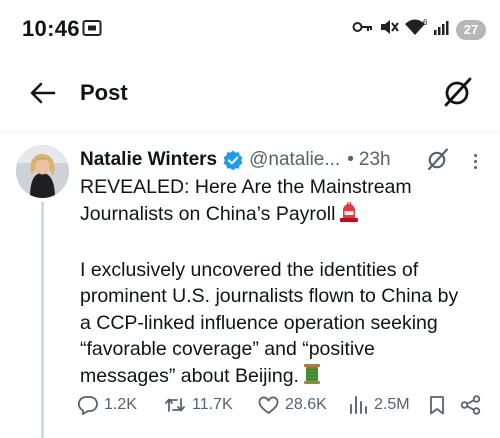 This screenshot has width=500, height=438. Describe the element at coordinates (120, 404) in the screenshot. I see `reply-count: 1.2K` at that location.